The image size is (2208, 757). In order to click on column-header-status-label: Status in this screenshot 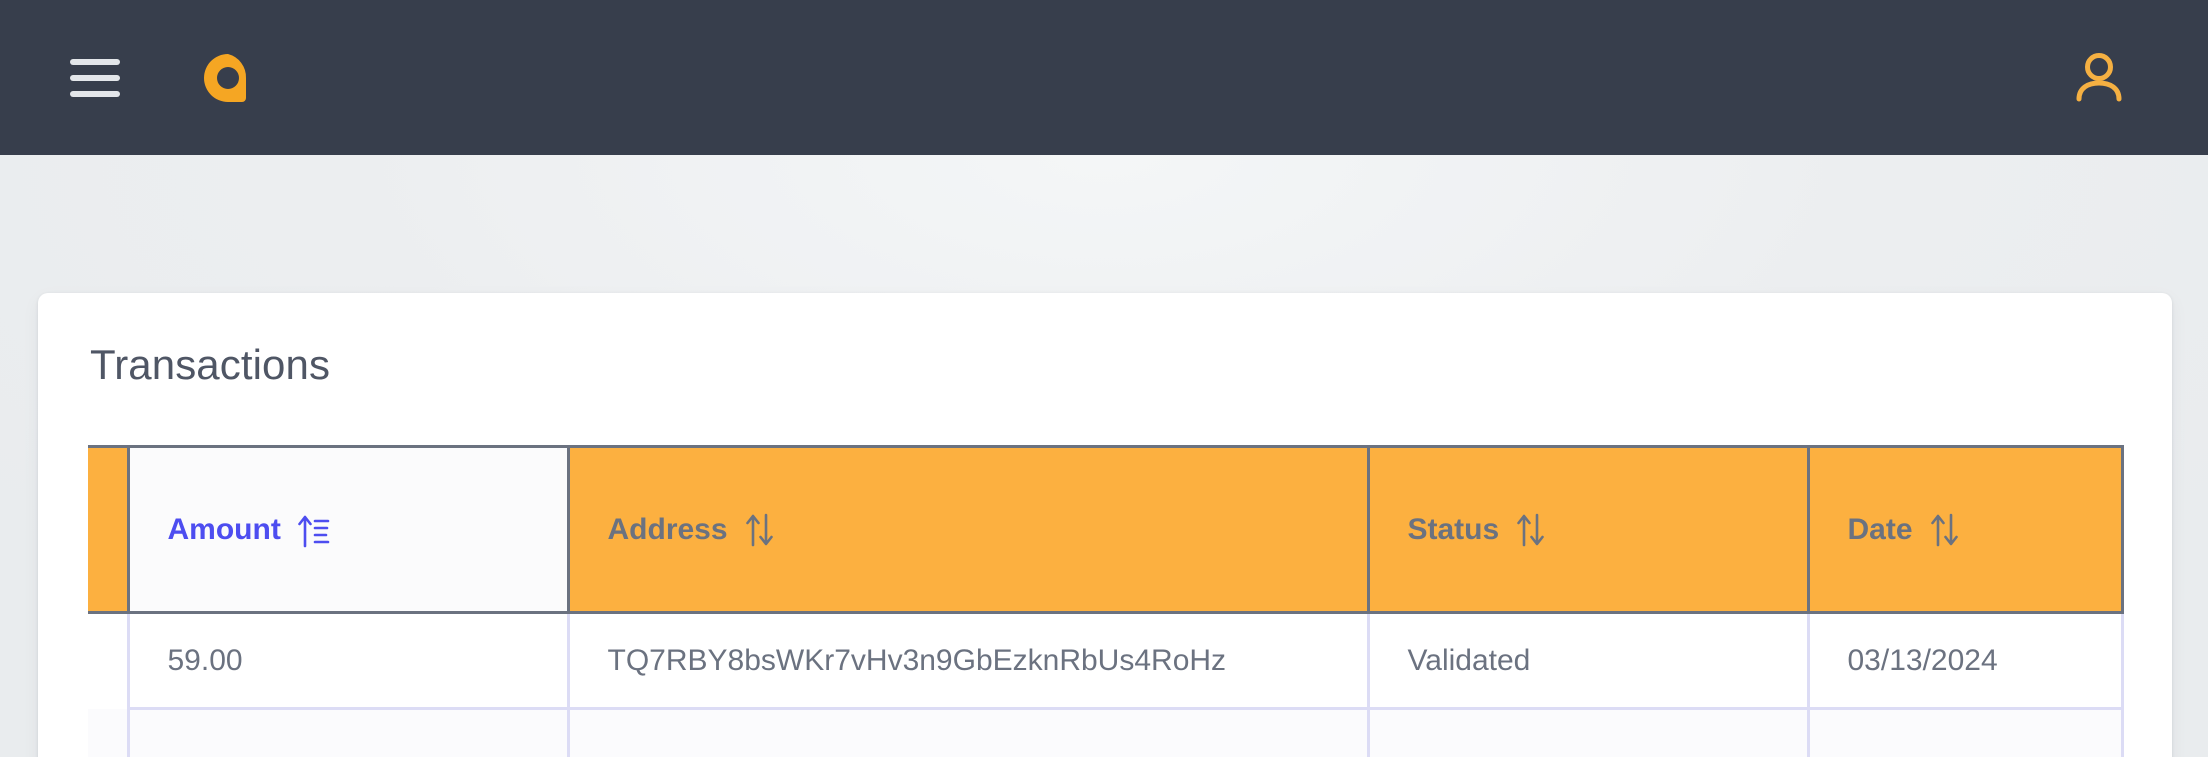, I will do `click(1453, 529)`.